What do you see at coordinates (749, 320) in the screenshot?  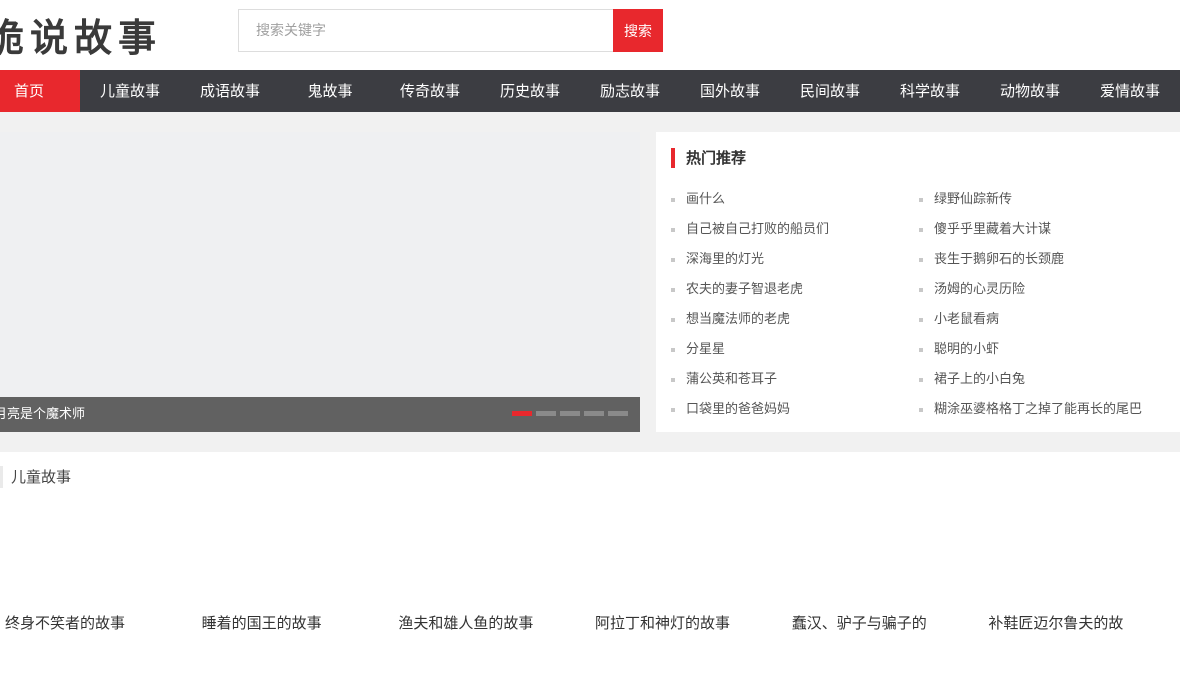 I see `hot-link: 想当魔法师的老虎` at bounding box center [749, 320].